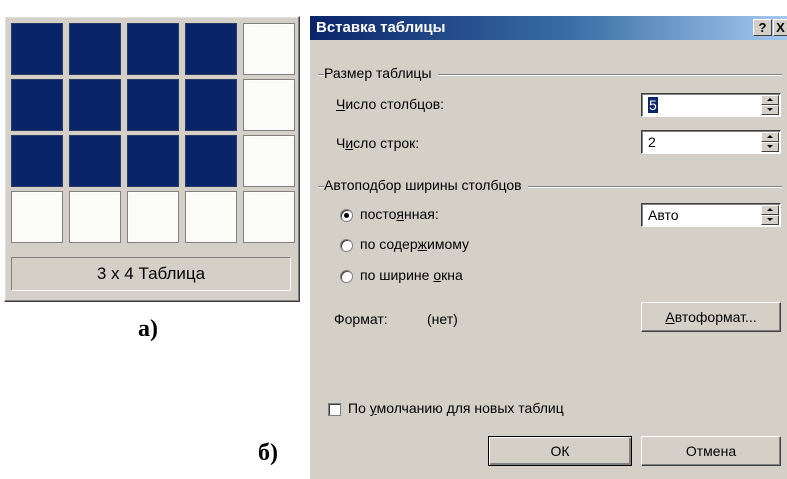 The height and width of the screenshot is (479, 787). Describe the element at coordinates (426, 185) in the screenshot. I see `autofit-group-title: Автоподбор ширины столбцов` at that location.